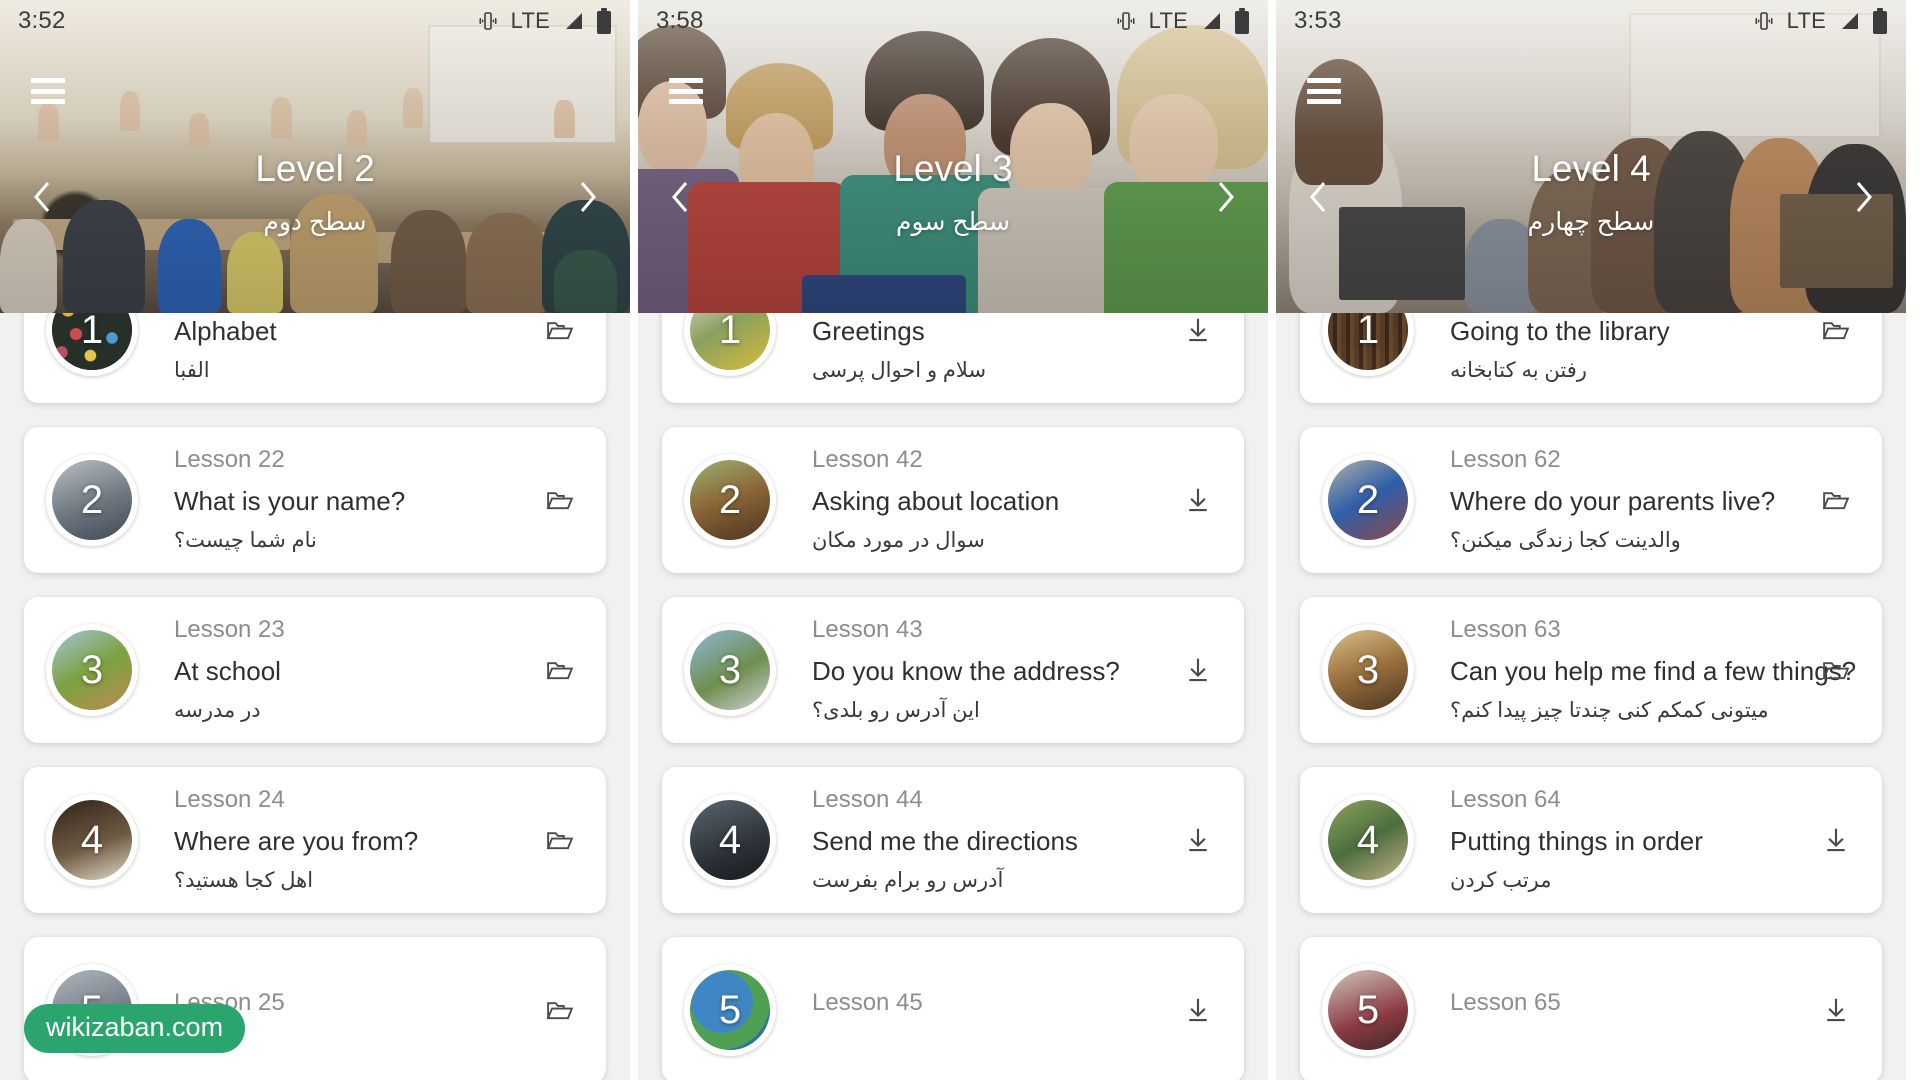 This screenshot has width=1920, height=1080. Describe the element at coordinates (1368, 332) in the screenshot. I see `avatar-number: 1` at that location.